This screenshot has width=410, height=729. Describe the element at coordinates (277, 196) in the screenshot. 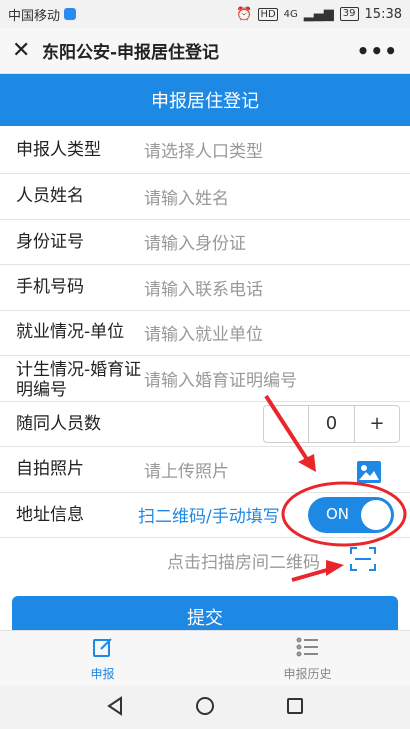

I see `name-input: 请输入姓名` at that location.